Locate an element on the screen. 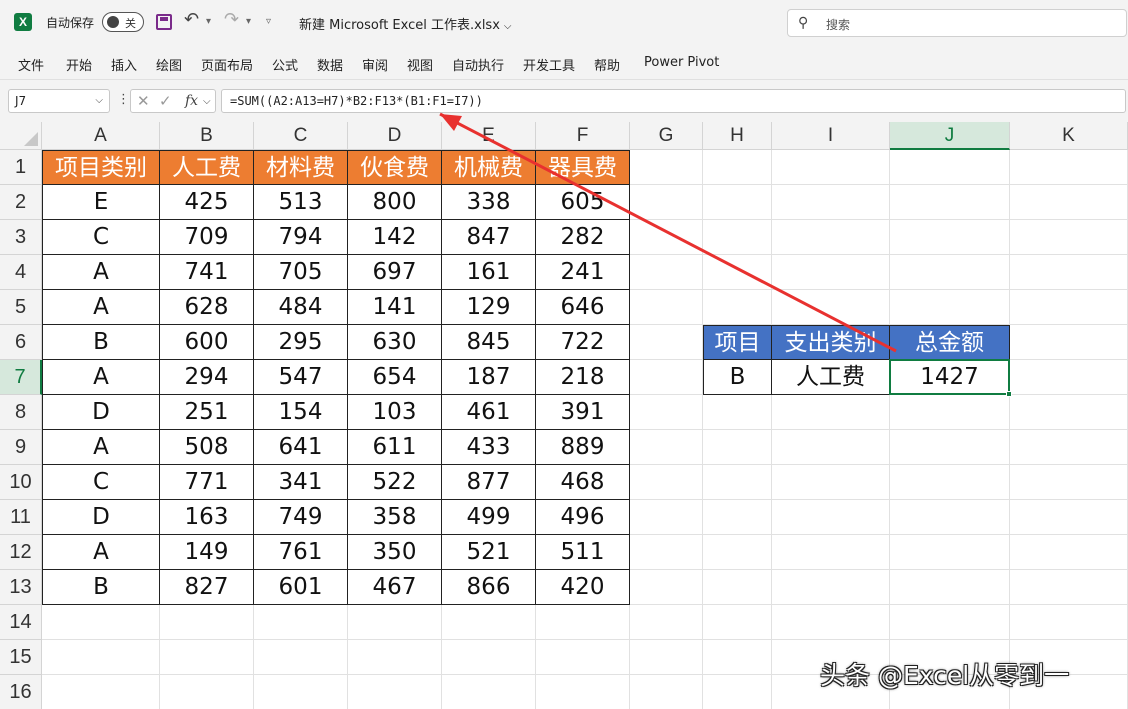 This screenshot has width=1128, height=709. tab-insert: 插入 is located at coordinates (124, 64).